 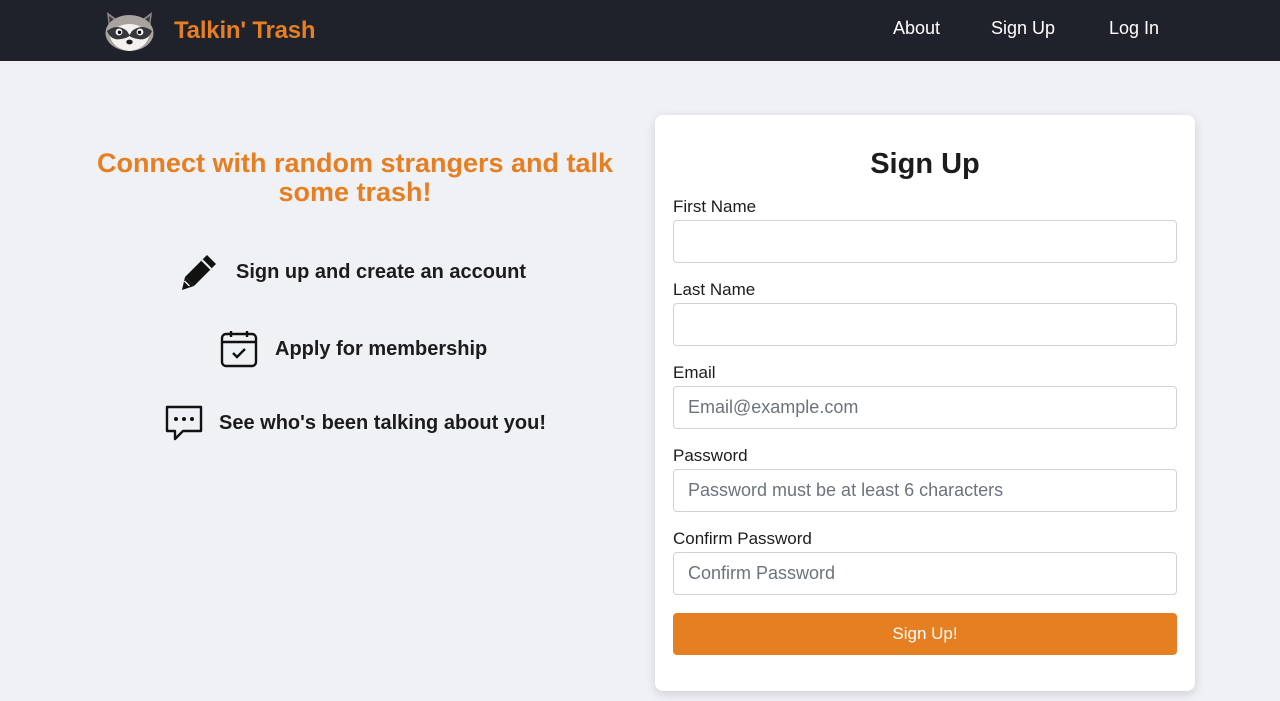 What do you see at coordinates (710, 455) in the screenshot?
I see `password-label: Password` at bounding box center [710, 455].